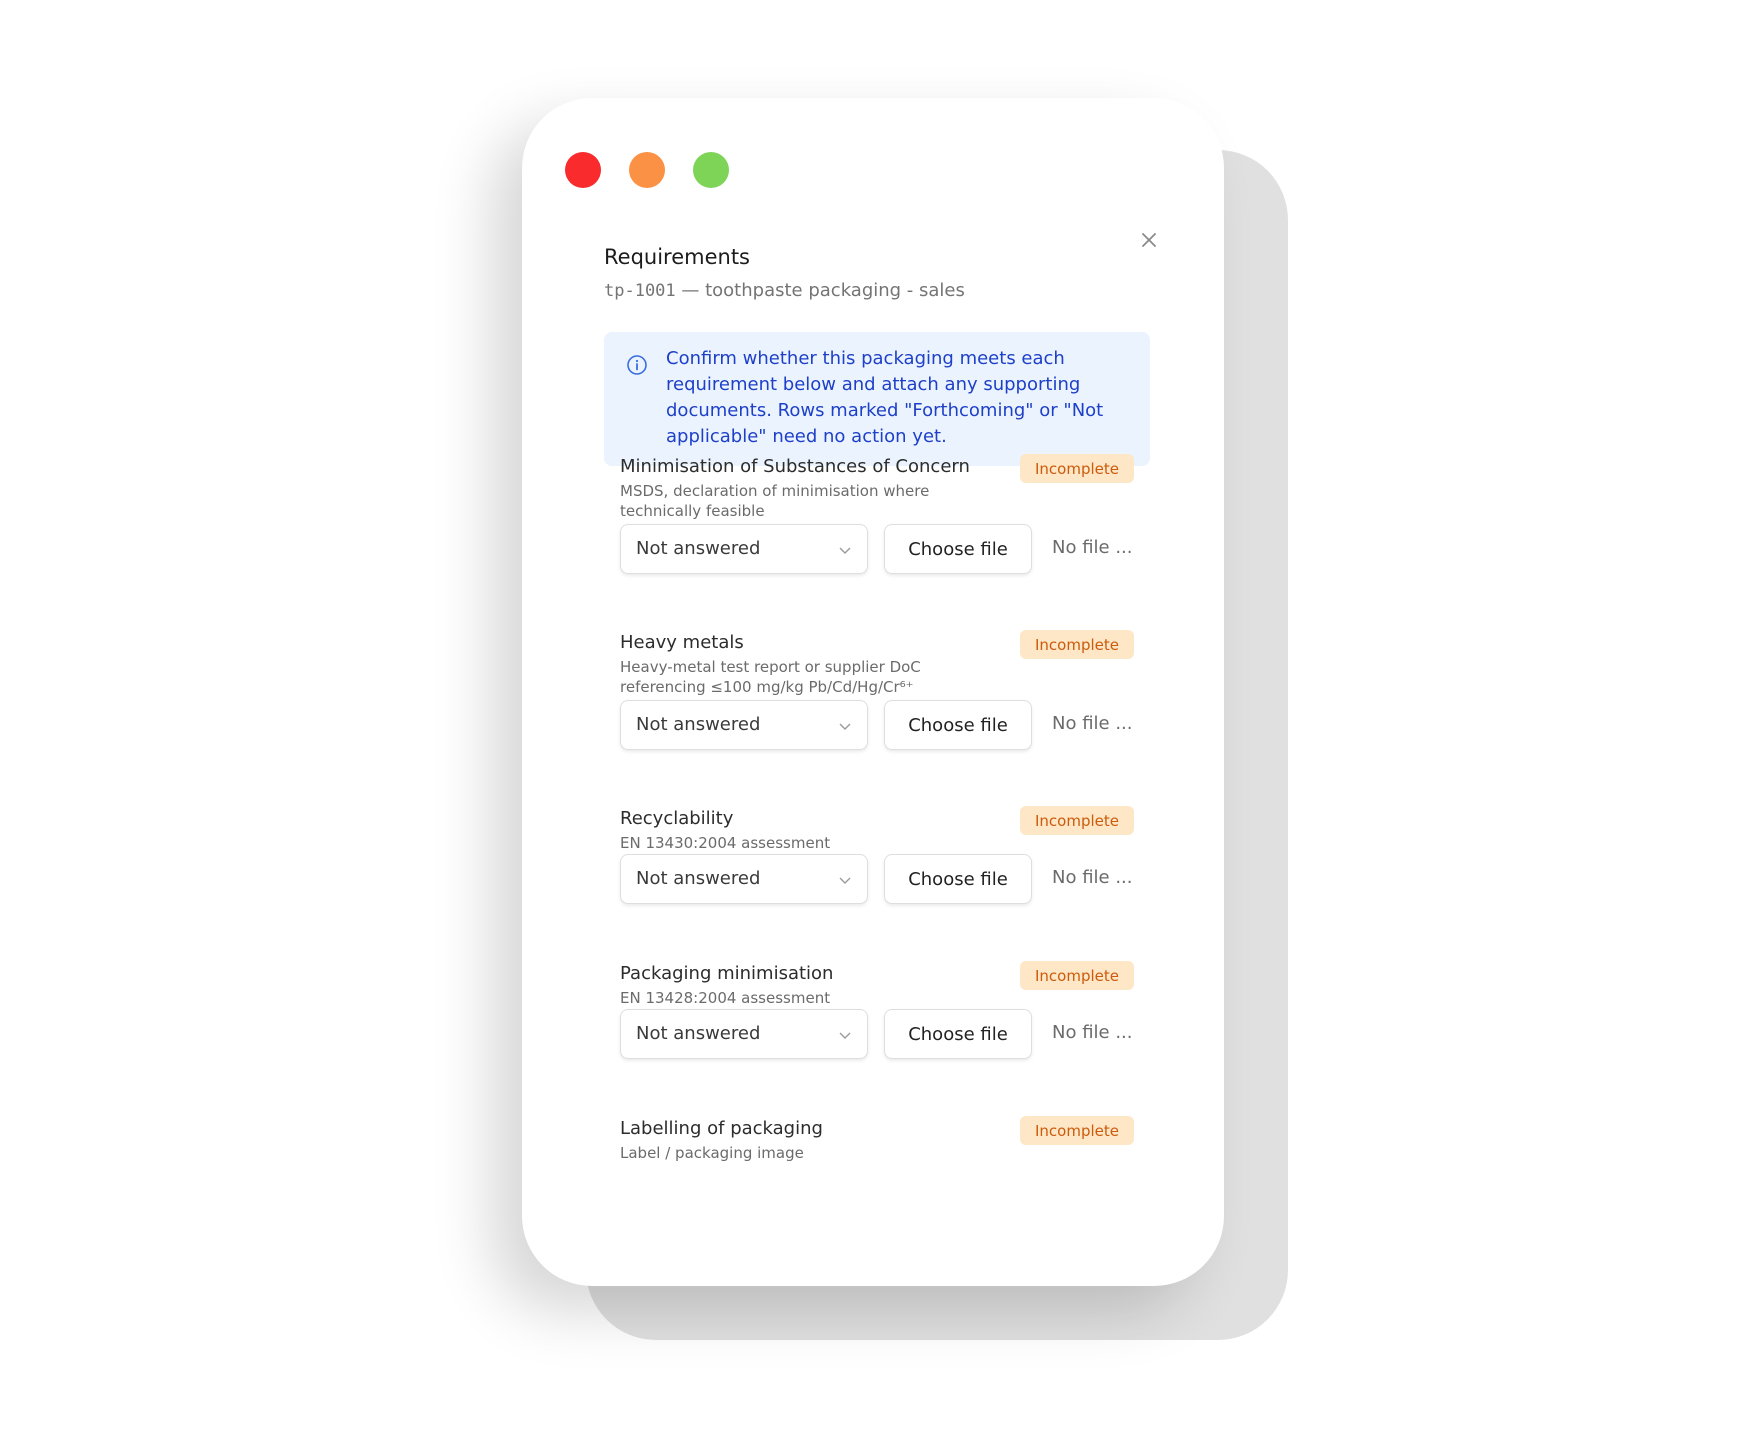  Describe the element at coordinates (677, 257) in the screenshot. I see `dialog-title: Requirements` at that location.